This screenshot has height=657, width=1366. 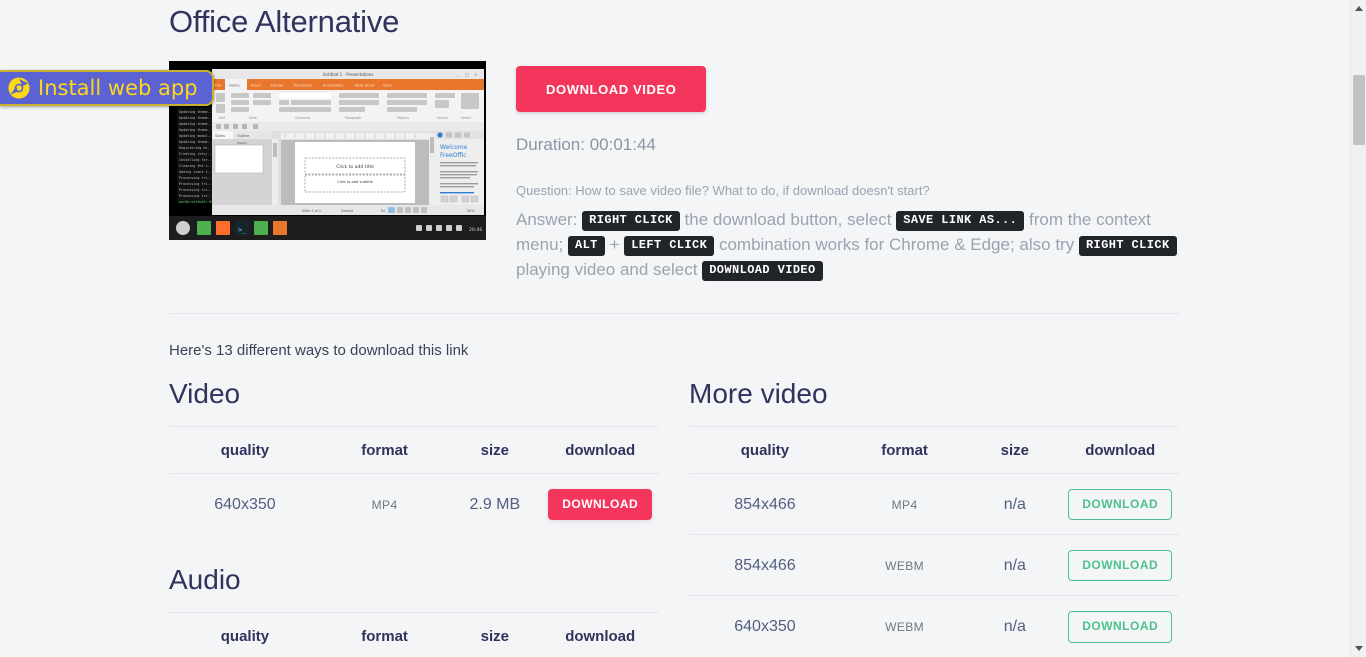 I want to click on scrollbar-thumb, so click(x=1359, y=110).